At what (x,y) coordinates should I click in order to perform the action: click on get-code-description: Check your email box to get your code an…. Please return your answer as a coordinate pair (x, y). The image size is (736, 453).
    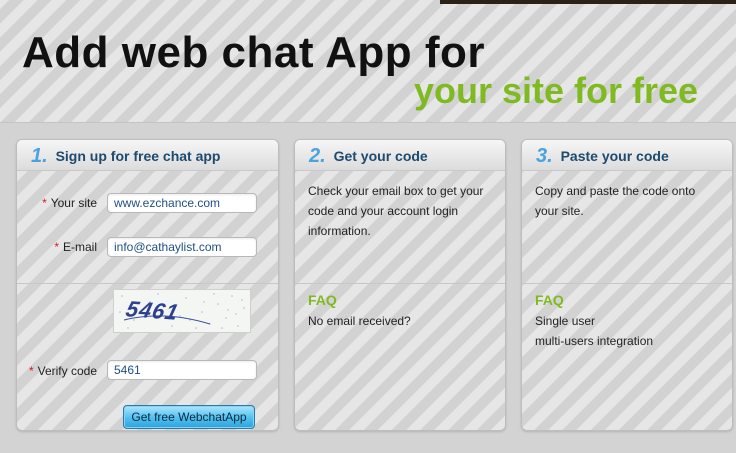
    Looking at the image, I should click on (396, 211).